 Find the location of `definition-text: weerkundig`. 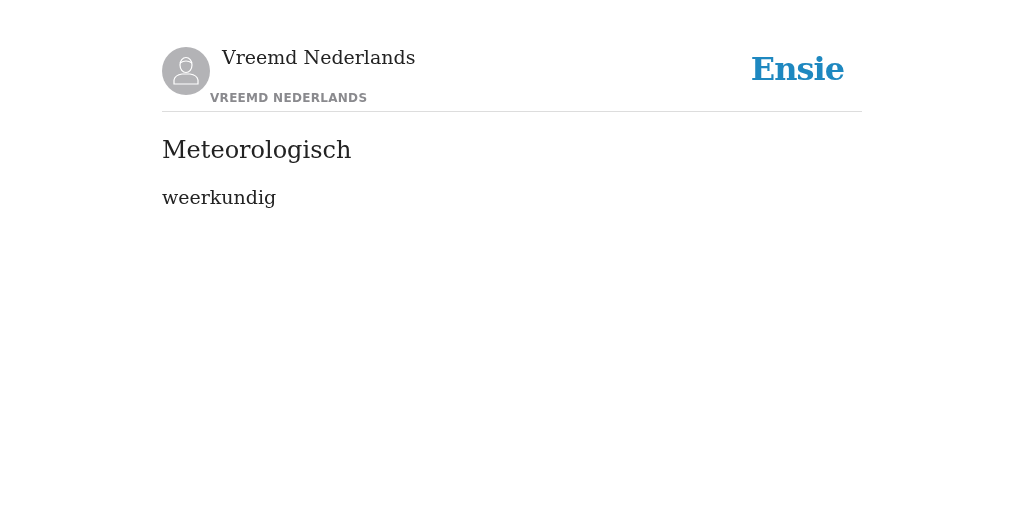

definition-text: weerkundig is located at coordinates (220, 197).